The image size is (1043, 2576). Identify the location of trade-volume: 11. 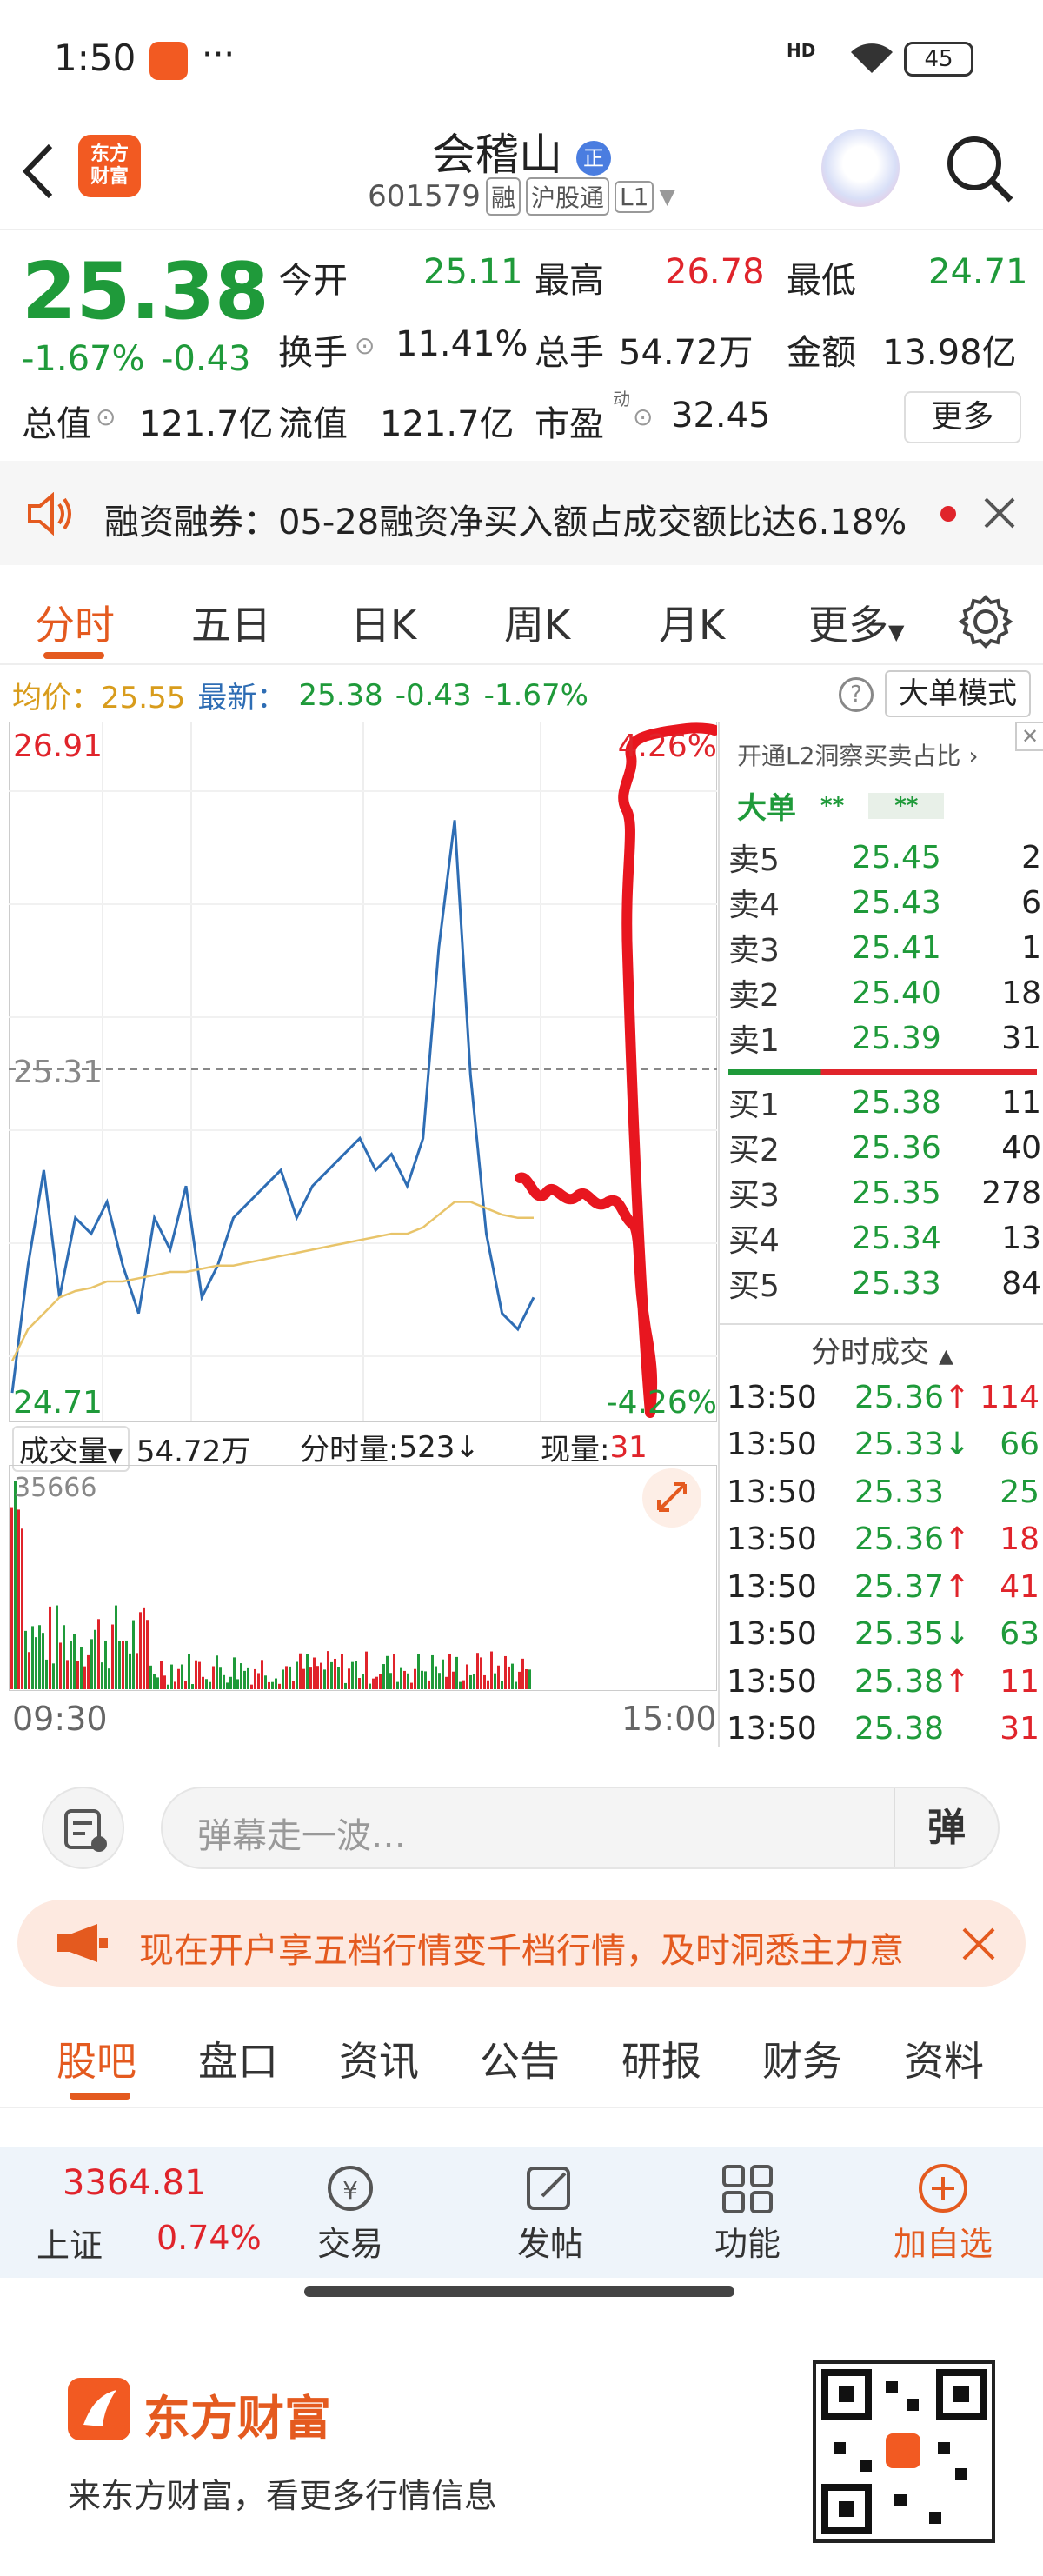
(1020, 1681).